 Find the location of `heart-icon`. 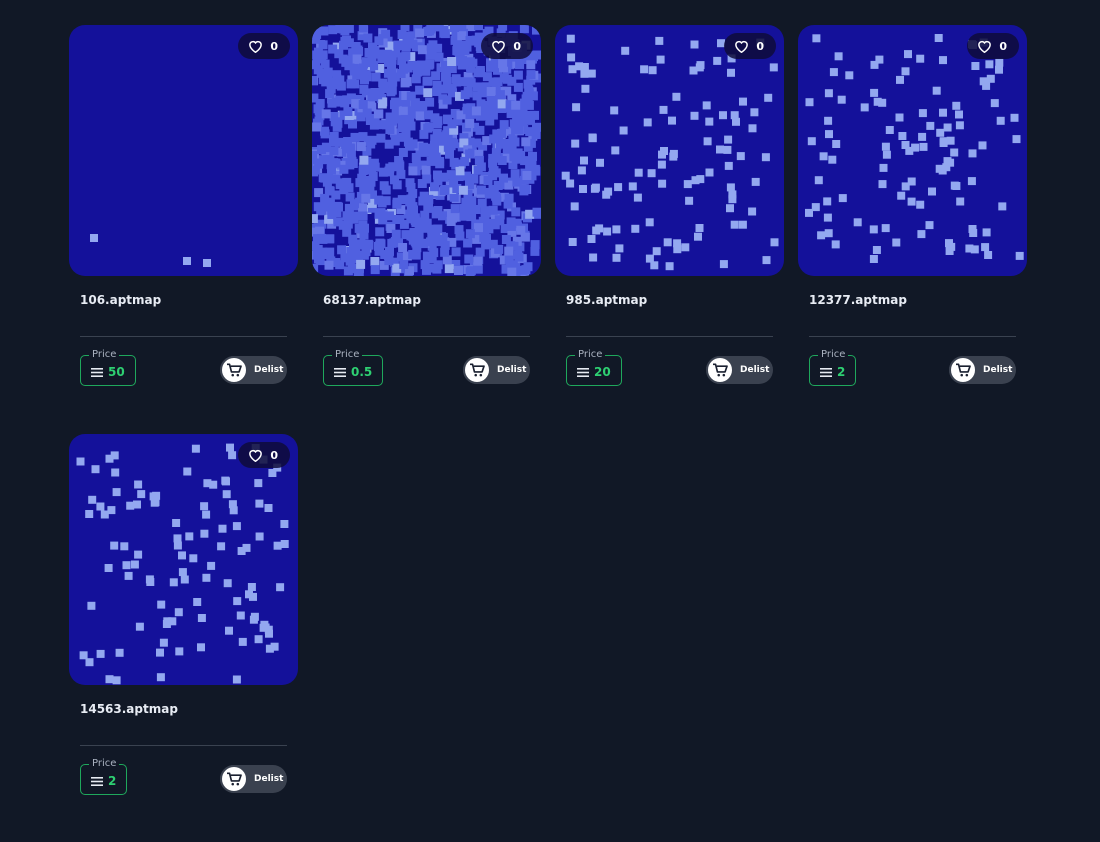

heart-icon is located at coordinates (985, 46).